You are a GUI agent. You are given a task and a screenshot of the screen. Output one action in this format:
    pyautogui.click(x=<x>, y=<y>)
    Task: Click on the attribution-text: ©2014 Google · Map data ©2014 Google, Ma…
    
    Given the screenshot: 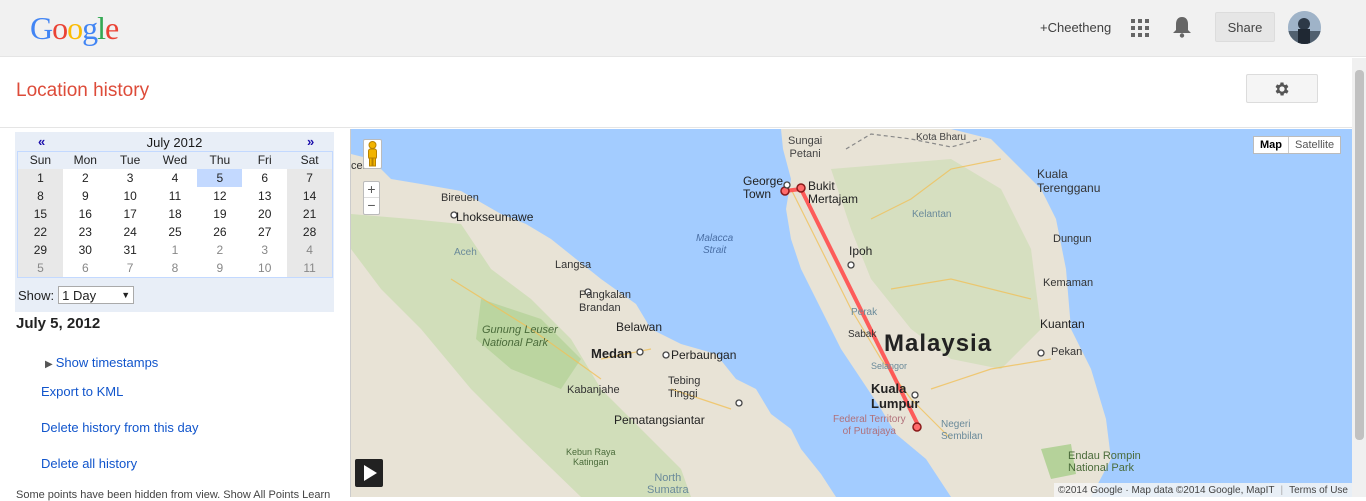 What is the action you would take?
    pyautogui.click(x=1166, y=490)
    